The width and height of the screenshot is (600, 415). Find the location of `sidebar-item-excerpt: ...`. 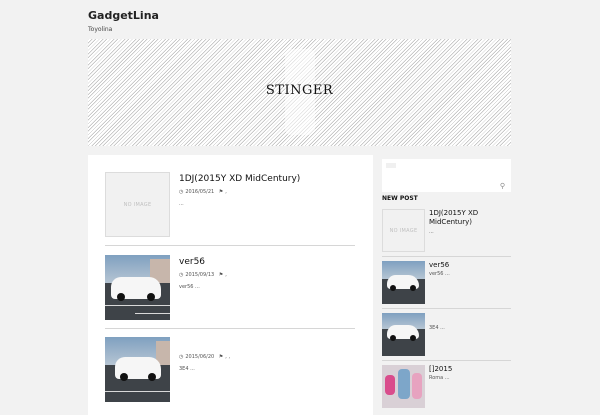

sidebar-item-excerpt: ... is located at coordinates (431, 232).